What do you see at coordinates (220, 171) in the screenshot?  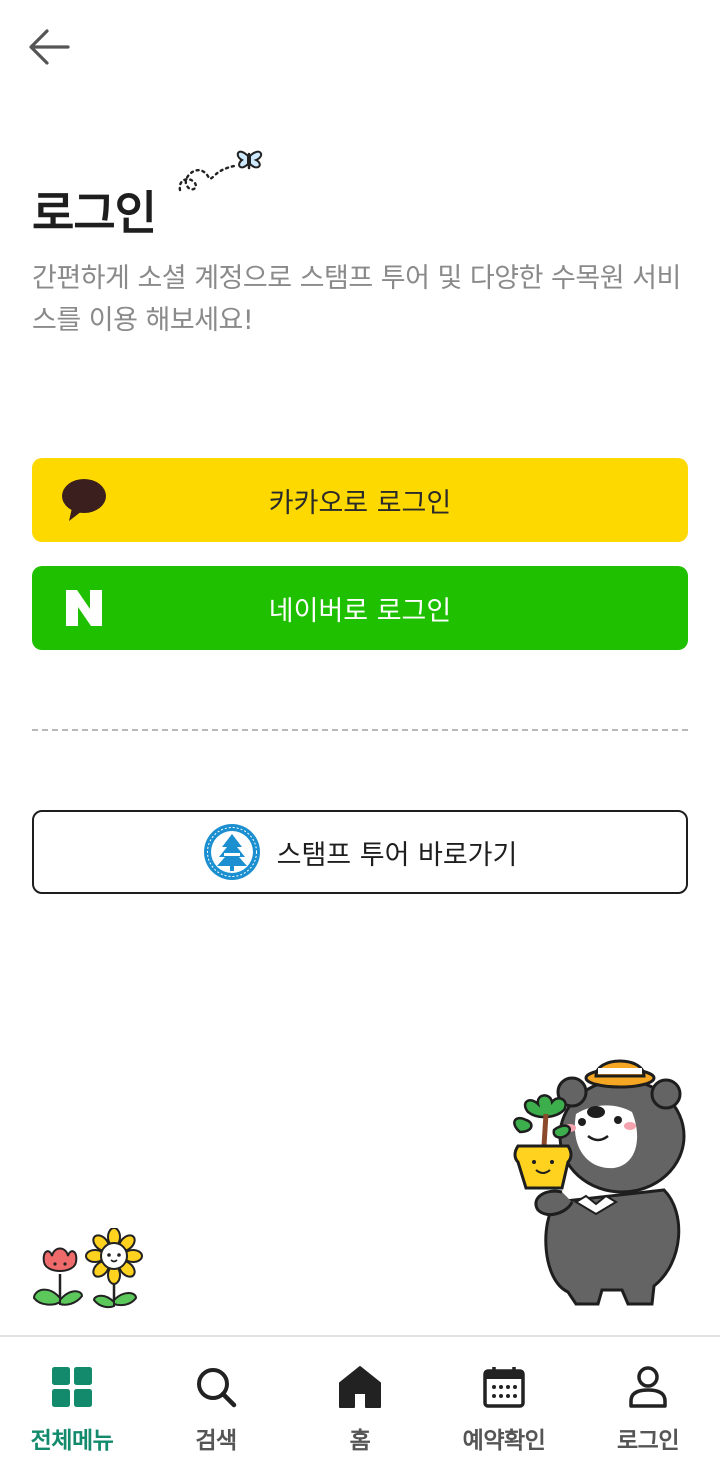 I see `butterfly-icon` at bounding box center [220, 171].